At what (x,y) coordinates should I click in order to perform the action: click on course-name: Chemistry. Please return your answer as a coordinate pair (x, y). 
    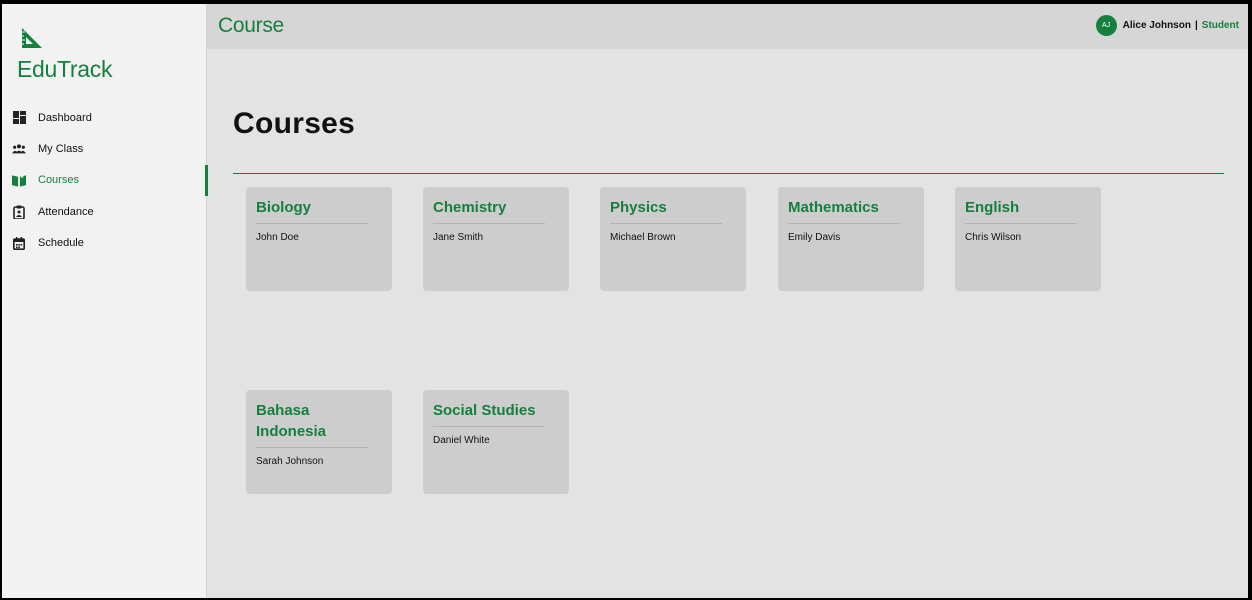
    Looking at the image, I should click on (470, 207).